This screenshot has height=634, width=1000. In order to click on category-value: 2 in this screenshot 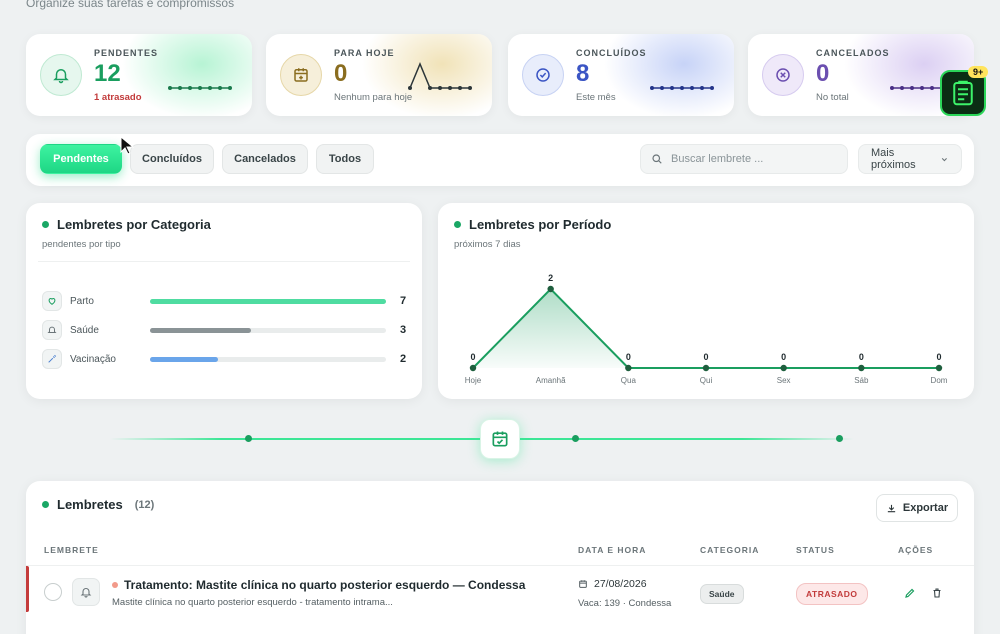, I will do `click(403, 359)`.